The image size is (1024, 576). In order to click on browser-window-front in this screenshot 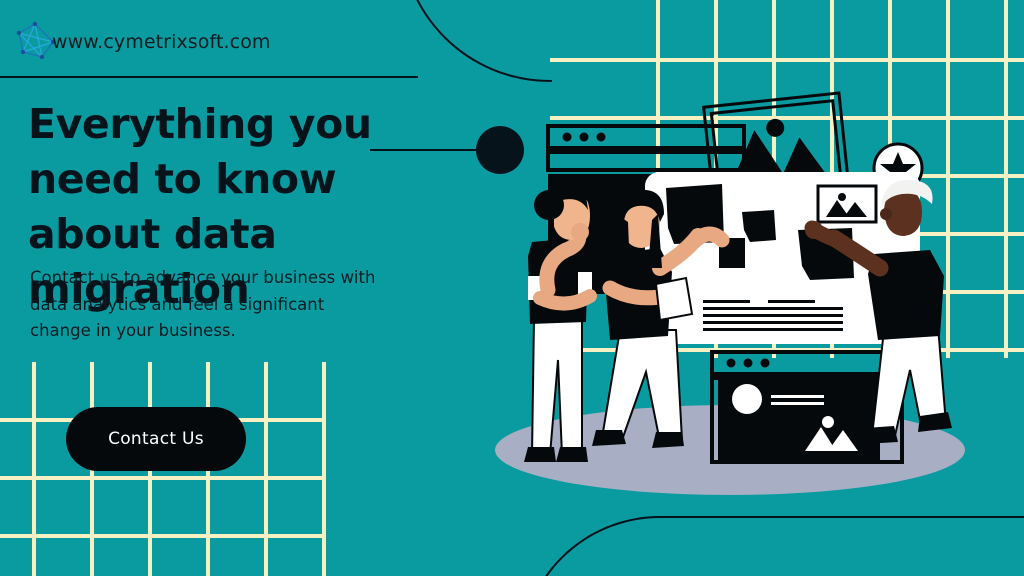, I will do `click(807, 407)`.